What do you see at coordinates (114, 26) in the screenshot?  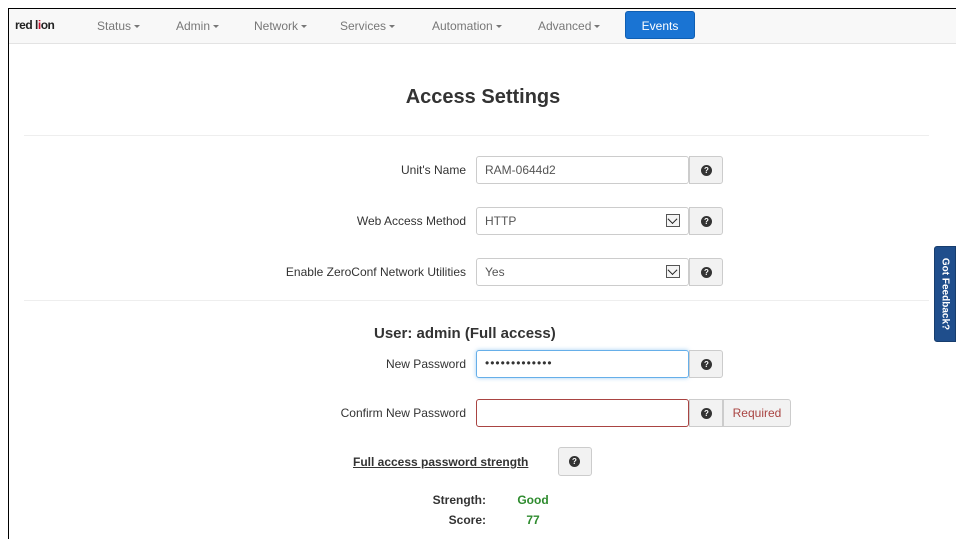 I see `nav-status-label: Status` at bounding box center [114, 26].